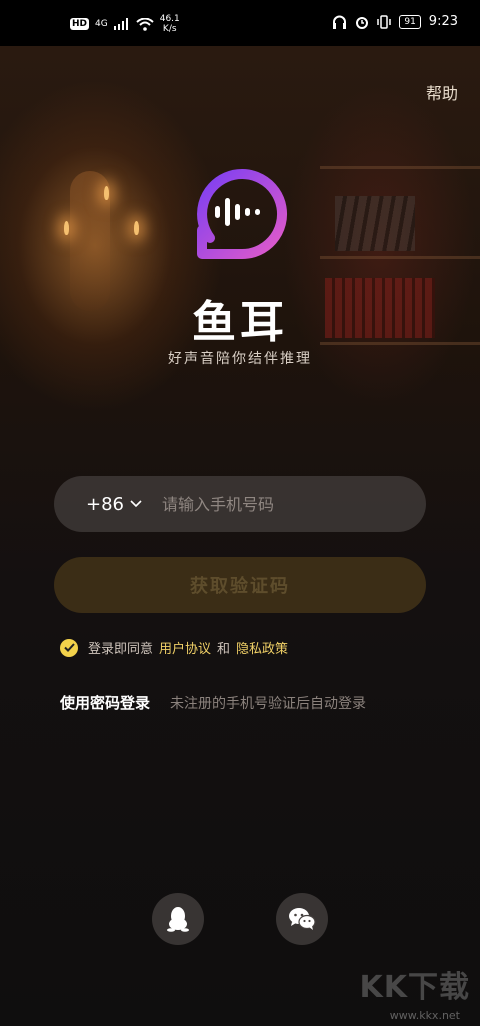  What do you see at coordinates (262, 647) in the screenshot?
I see `privacy-policy-link: 隐私政策` at bounding box center [262, 647].